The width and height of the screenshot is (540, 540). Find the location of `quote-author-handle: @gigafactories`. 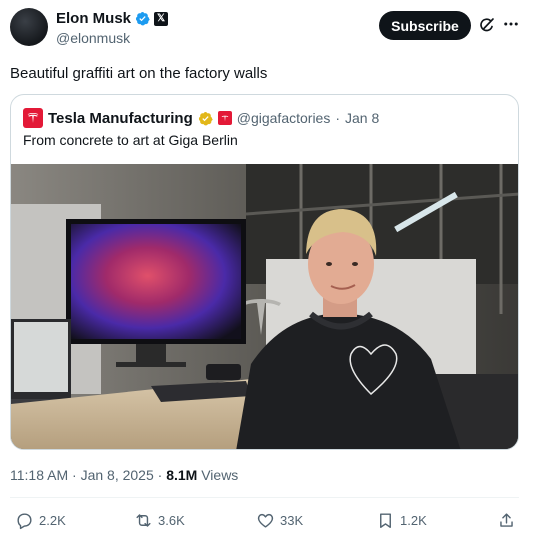

quote-author-handle: @gigafactories is located at coordinates (284, 118).